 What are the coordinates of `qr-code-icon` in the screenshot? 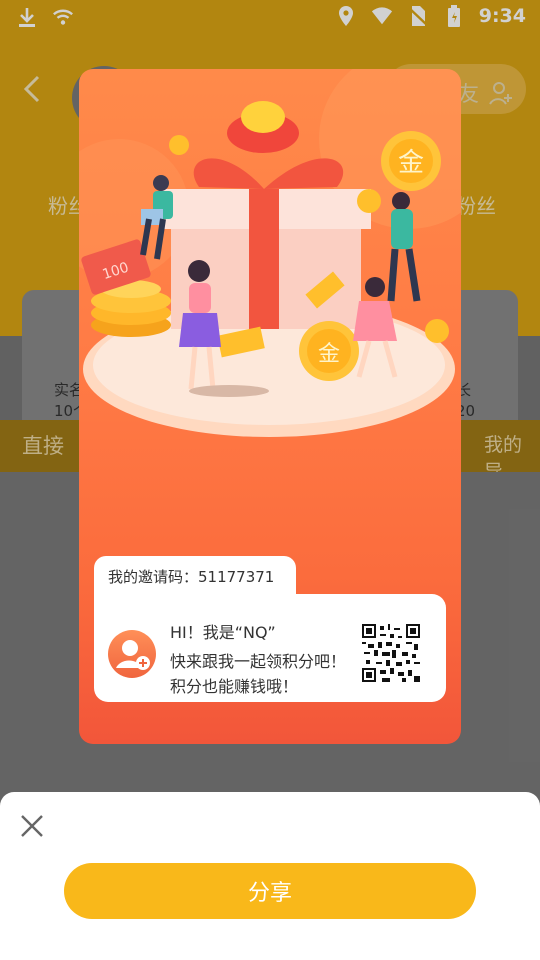 It's located at (391, 653).